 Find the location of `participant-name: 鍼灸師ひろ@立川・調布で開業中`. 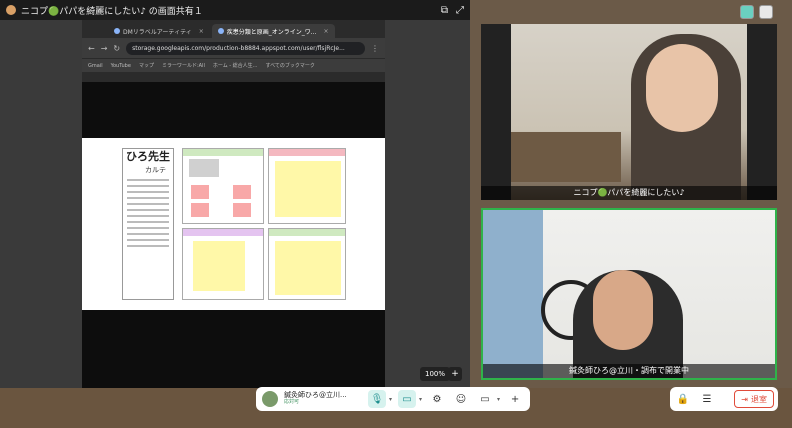

participant-name: 鍼灸師ひろ@立川・調布で開業中 is located at coordinates (629, 371).